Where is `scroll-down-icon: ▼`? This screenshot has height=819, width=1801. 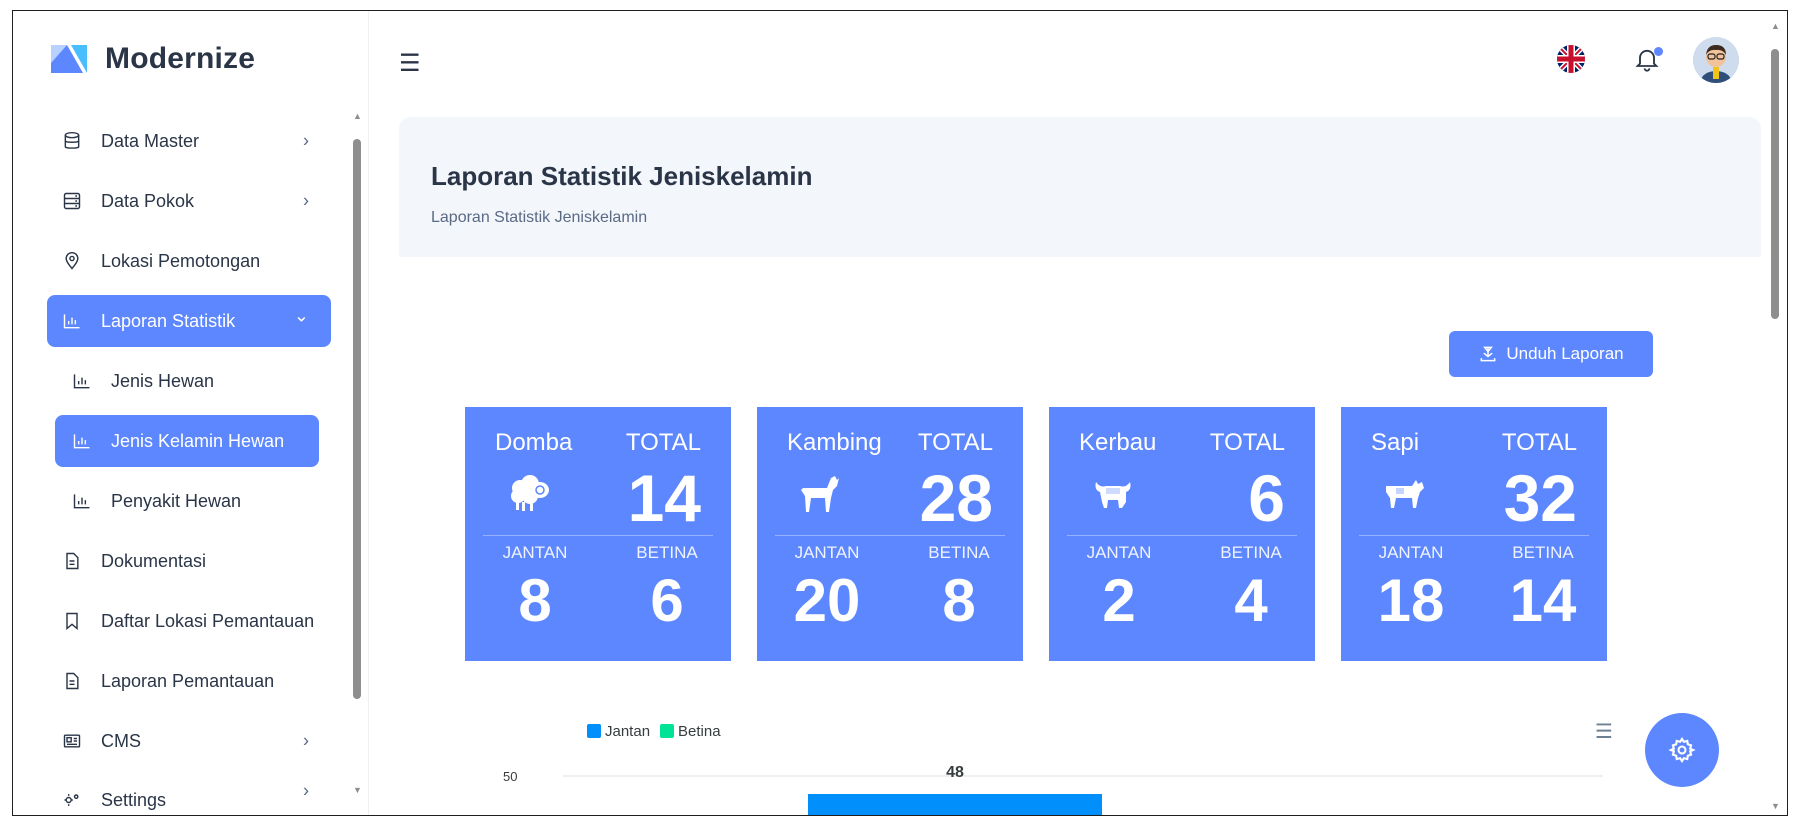 scroll-down-icon: ▼ is located at coordinates (357, 790).